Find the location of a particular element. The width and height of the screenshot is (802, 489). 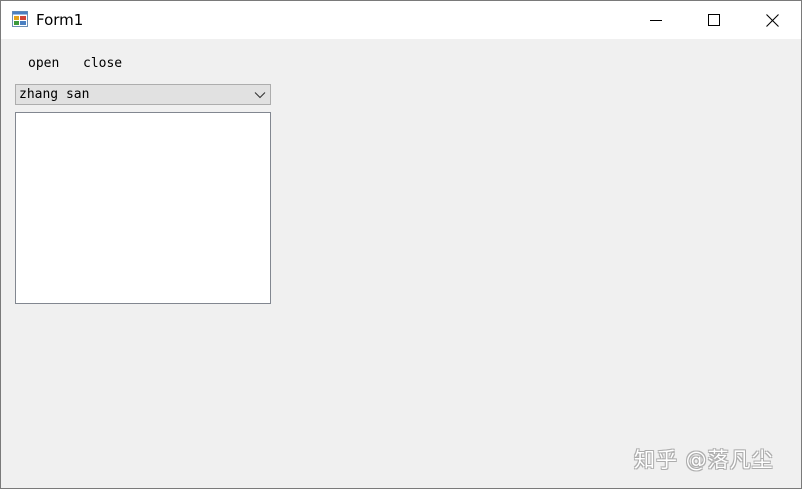

combobox-selected-value: zhang san is located at coordinates (54, 94).